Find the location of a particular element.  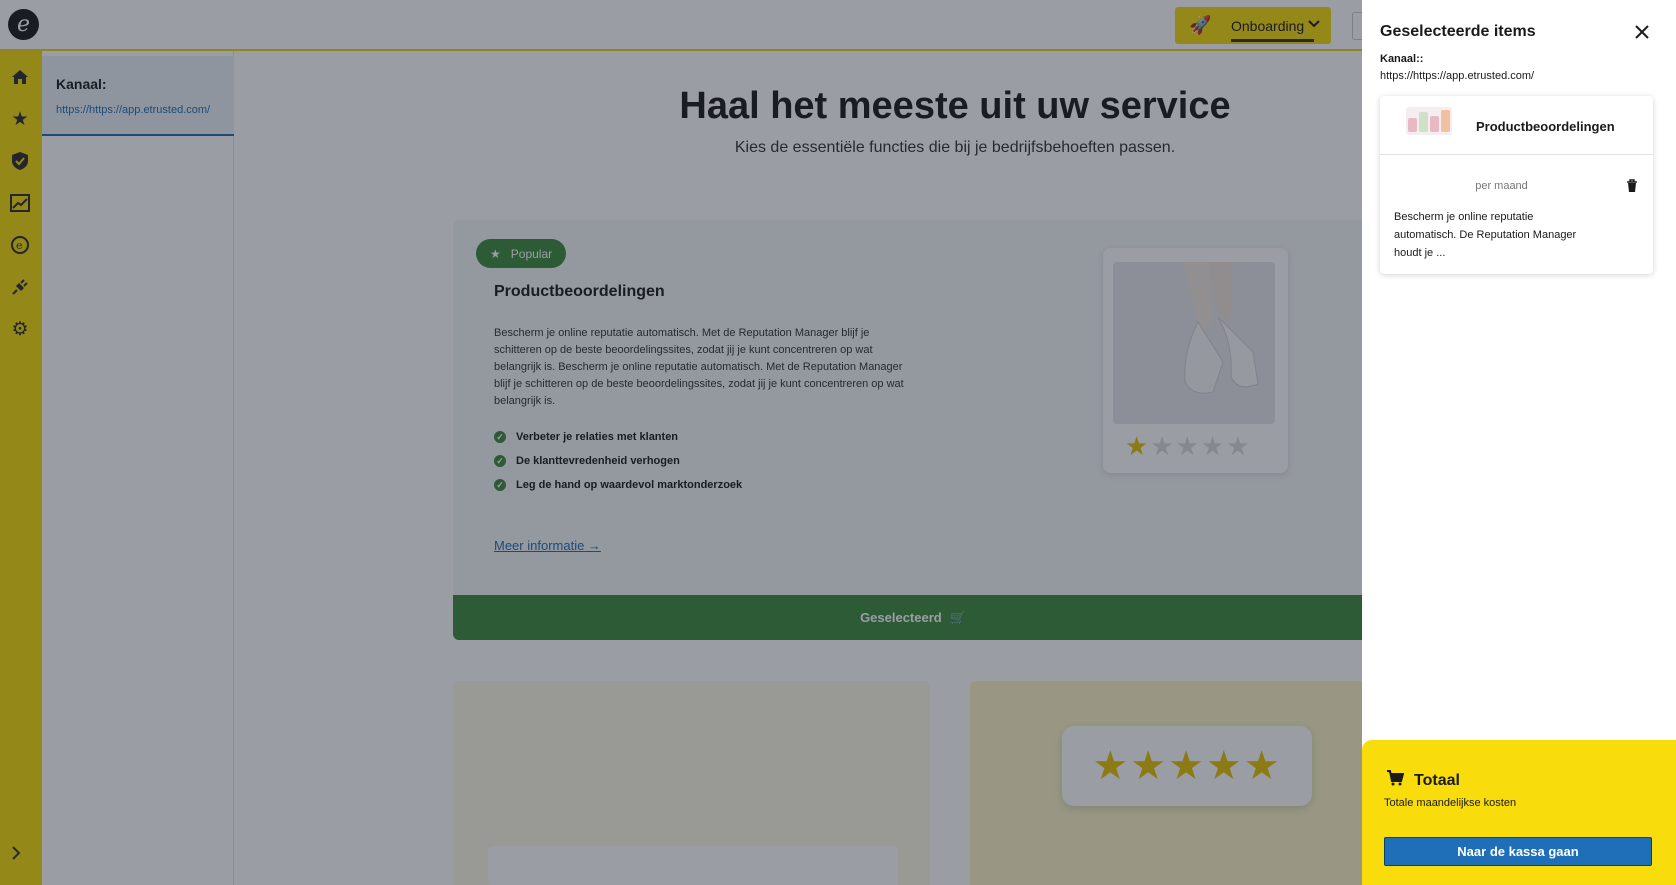

item-name: Productbeoordelingen is located at coordinates (1545, 126).